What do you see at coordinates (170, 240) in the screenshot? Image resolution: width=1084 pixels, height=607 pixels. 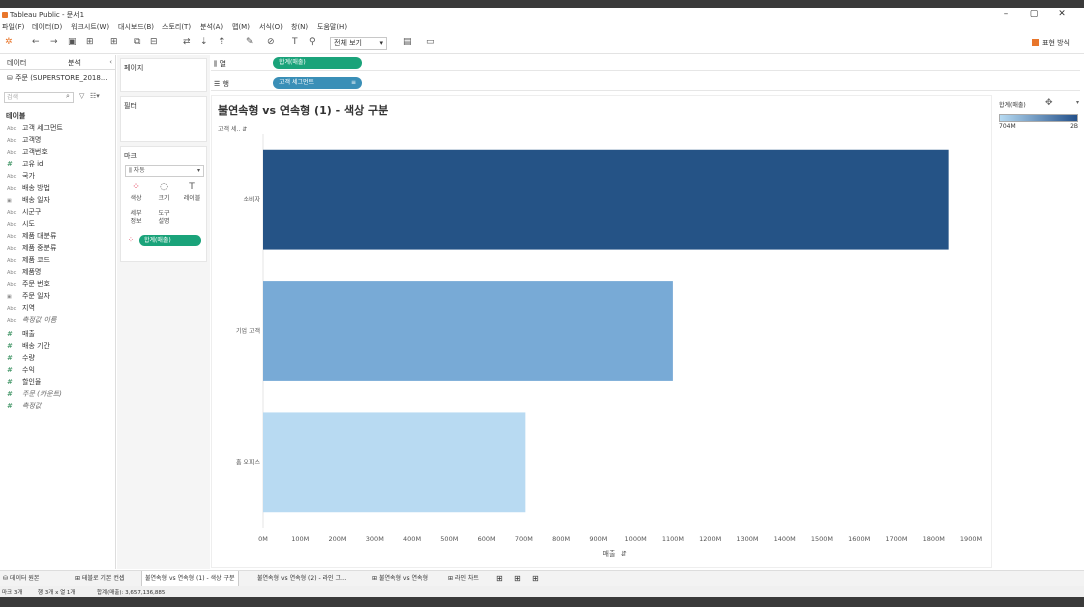 I see `color-field-pill: 합계(매출)` at bounding box center [170, 240].